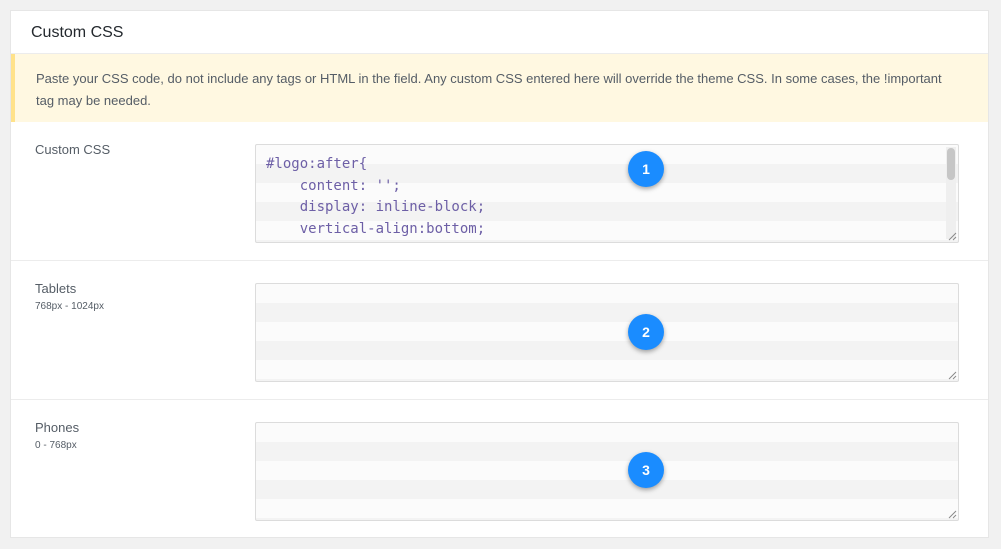 The width and height of the screenshot is (1001, 549). What do you see at coordinates (56, 288) in the screenshot?
I see `tablets-label: Tablets` at bounding box center [56, 288].